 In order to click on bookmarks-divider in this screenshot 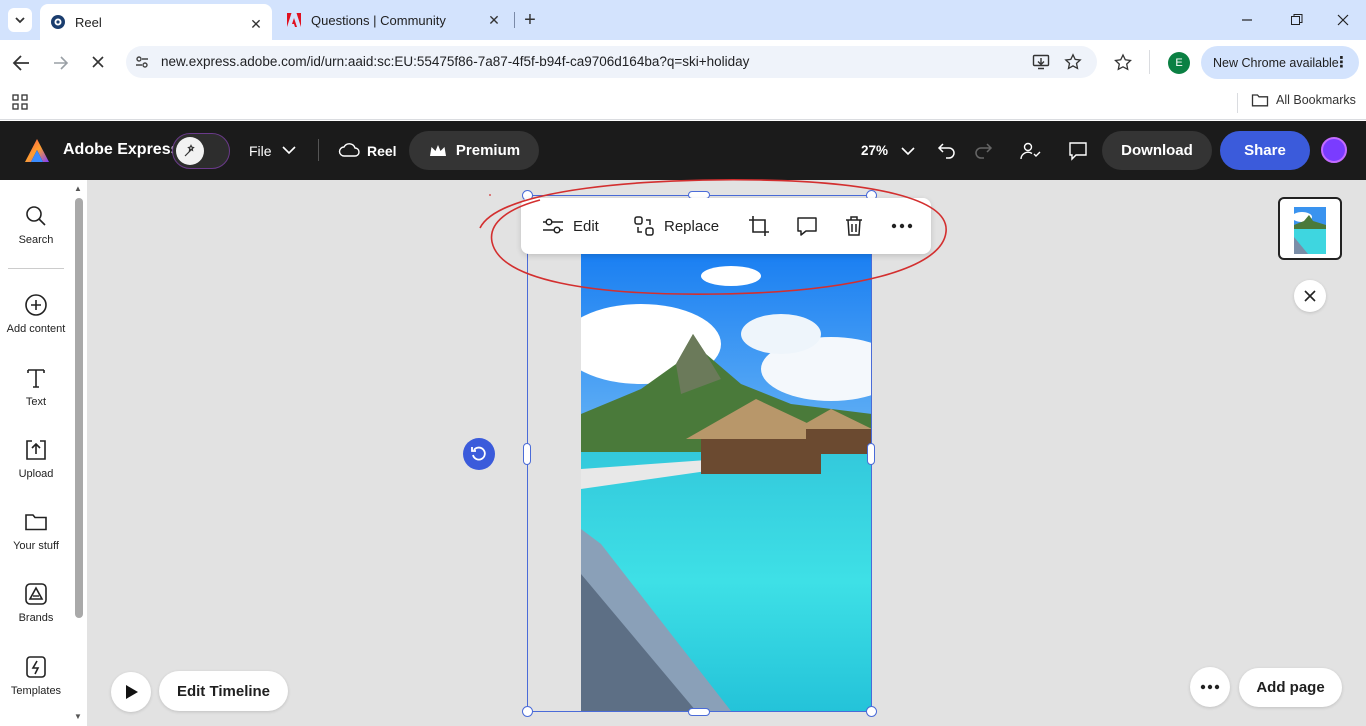, I will do `click(1237, 103)`.